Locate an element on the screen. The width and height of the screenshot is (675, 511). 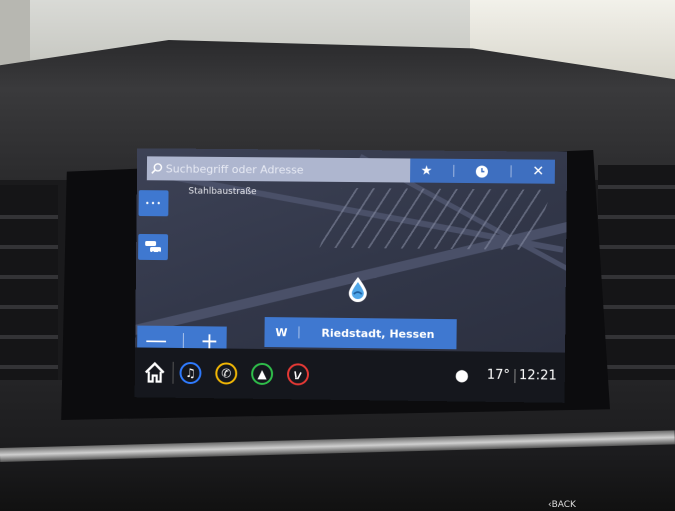
clock-time: 12:21 is located at coordinates (538, 376).